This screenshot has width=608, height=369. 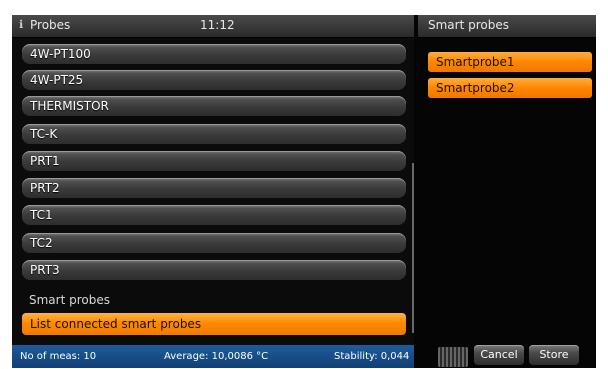 What do you see at coordinates (214, 324) in the screenshot?
I see `list-smart-probes-button: List connected smart probes` at bounding box center [214, 324].